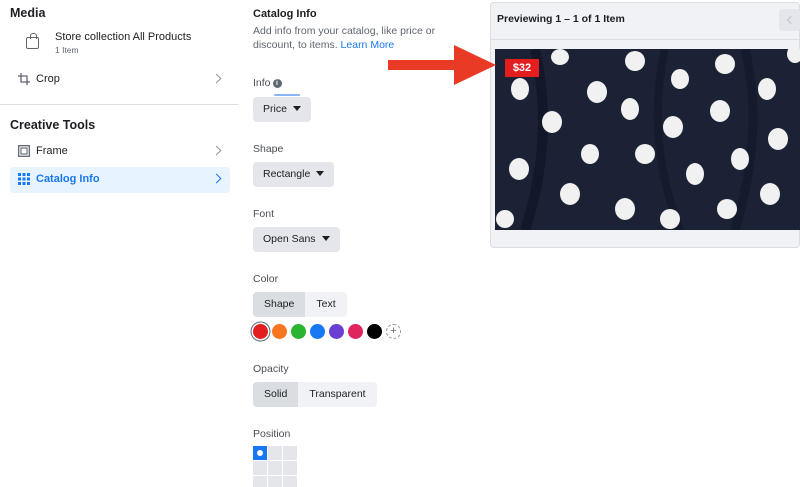 This screenshot has width=800, height=487. Describe the element at coordinates (290, 453) in the screenshot. I see `position-top-right` at that location.